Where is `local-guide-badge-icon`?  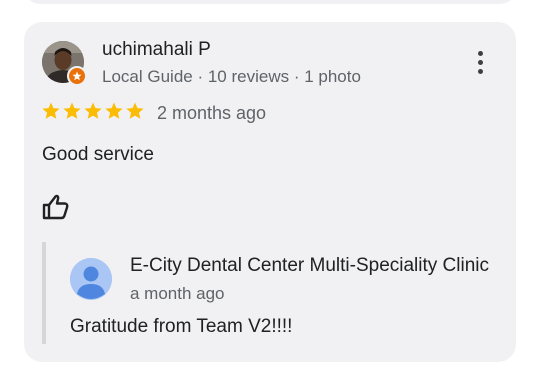
local-guide-badge-icon is located at coordinates (77, 76).